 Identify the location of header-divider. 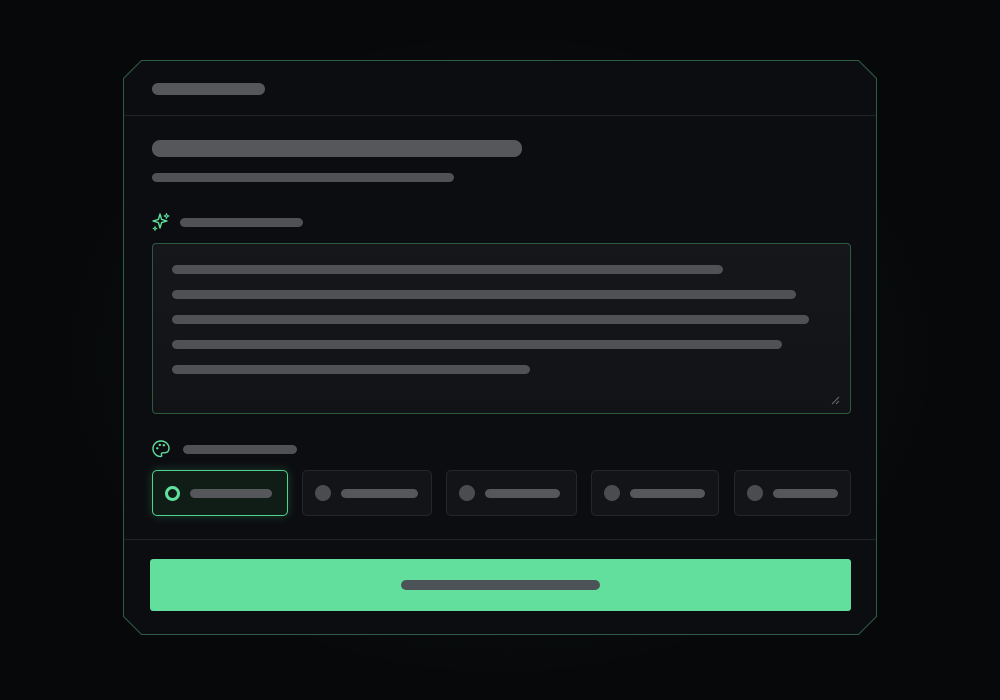
(500, 115).